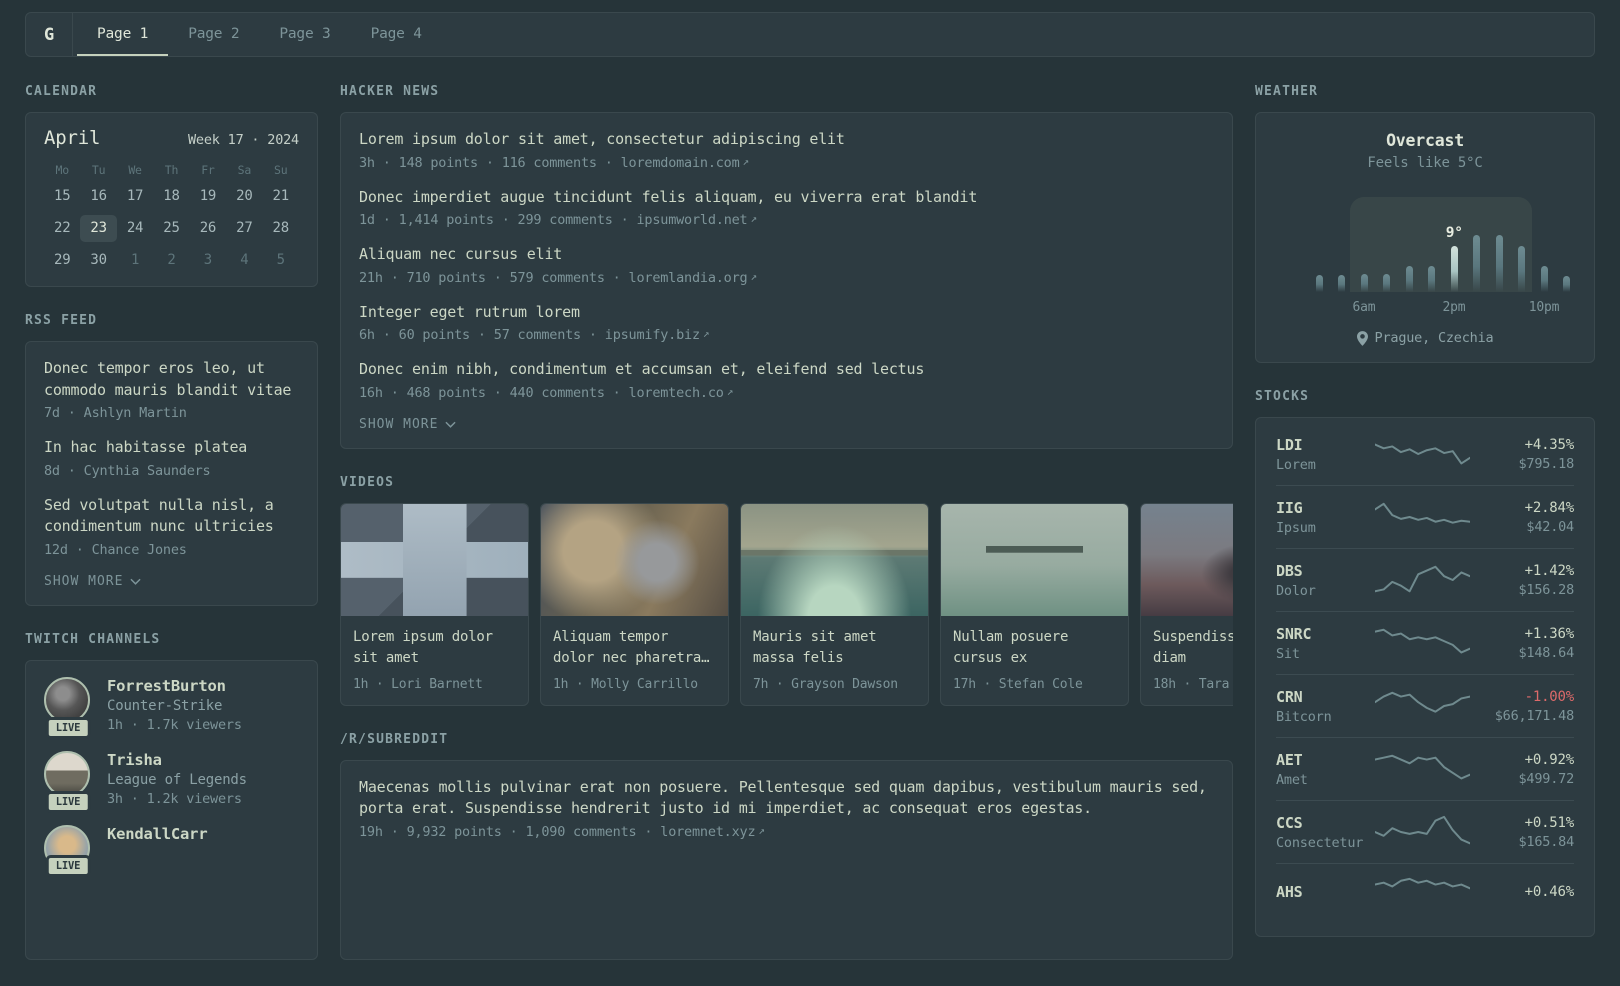 The image size is (1620, 986). I want to click on calendar-day: 25, so click(171, 228).